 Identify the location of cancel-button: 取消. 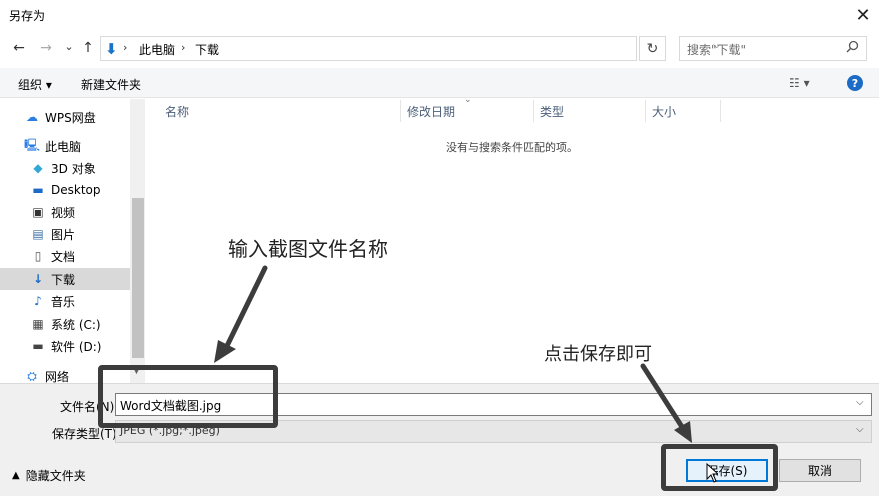
(820, 470).